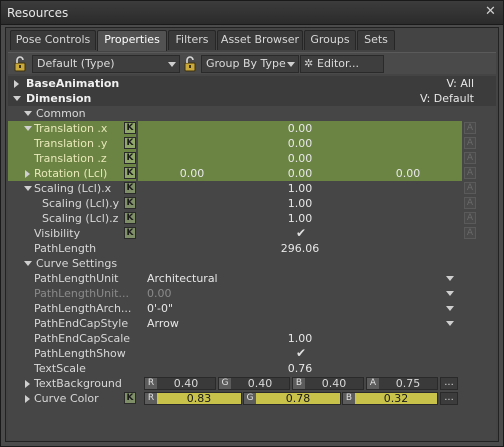 The height and width of the screenshot is (447, 504). What do you see at coordinates (252, 263) in the screenshot?
I see `subgroup-row-curve-settings: Curve Settings` at bounding box center [252, 263].